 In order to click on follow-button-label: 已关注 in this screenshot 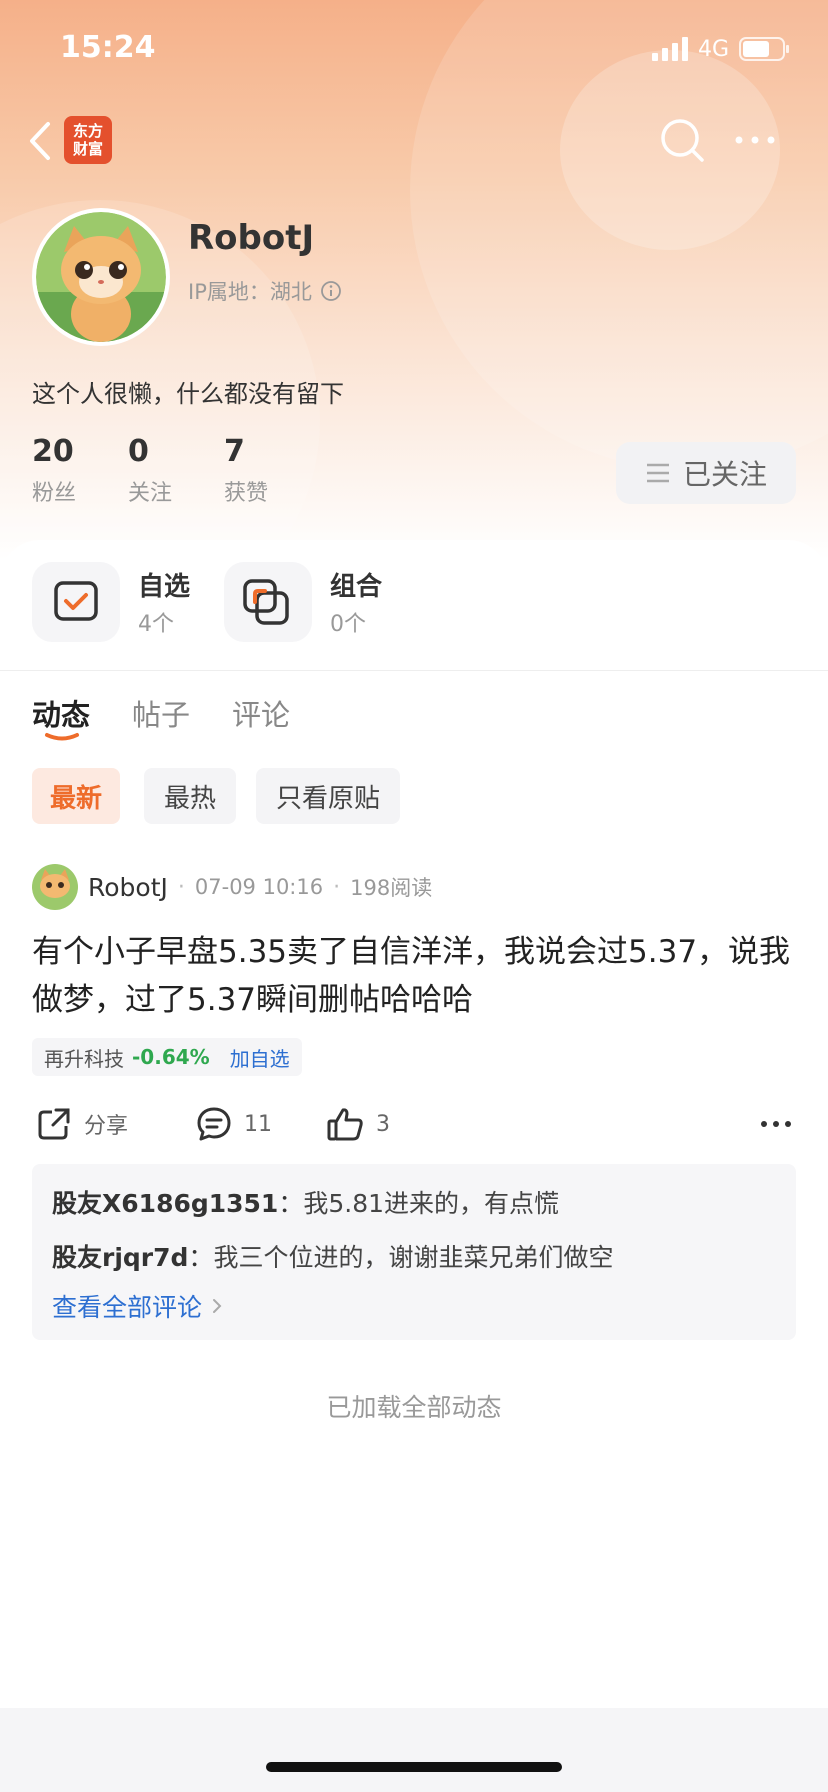, I will do `click(724, 474)`.